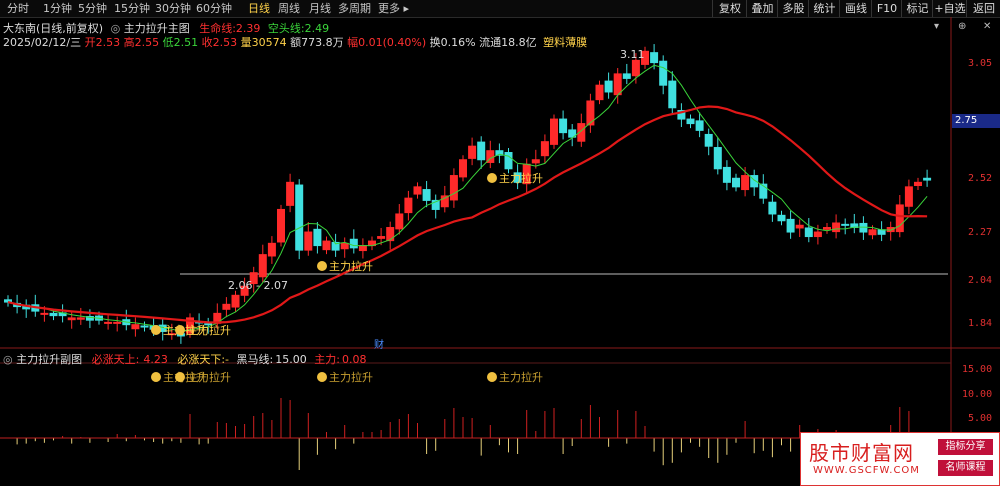  Describe the element at coordinates (977, 394) in the screenshot. I see `sub-tick-2: 10.00` at that location.